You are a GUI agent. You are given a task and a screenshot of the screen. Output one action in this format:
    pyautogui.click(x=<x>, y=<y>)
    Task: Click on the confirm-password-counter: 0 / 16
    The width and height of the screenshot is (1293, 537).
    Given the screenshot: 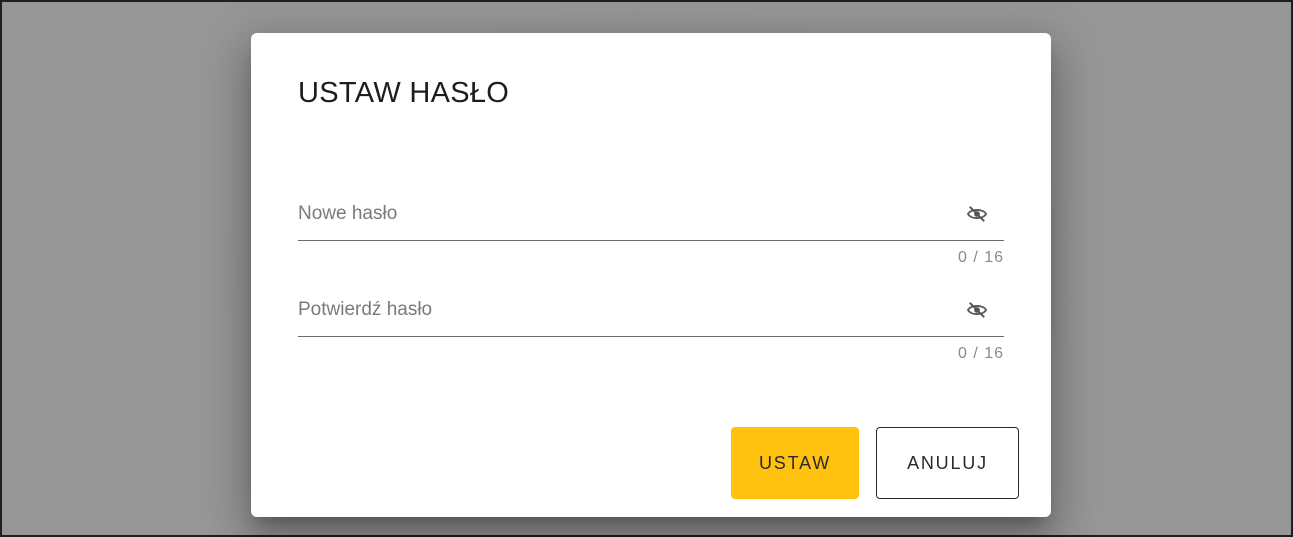 What is the action you would take?
    pyautogui.click(x=980, y=353)
    